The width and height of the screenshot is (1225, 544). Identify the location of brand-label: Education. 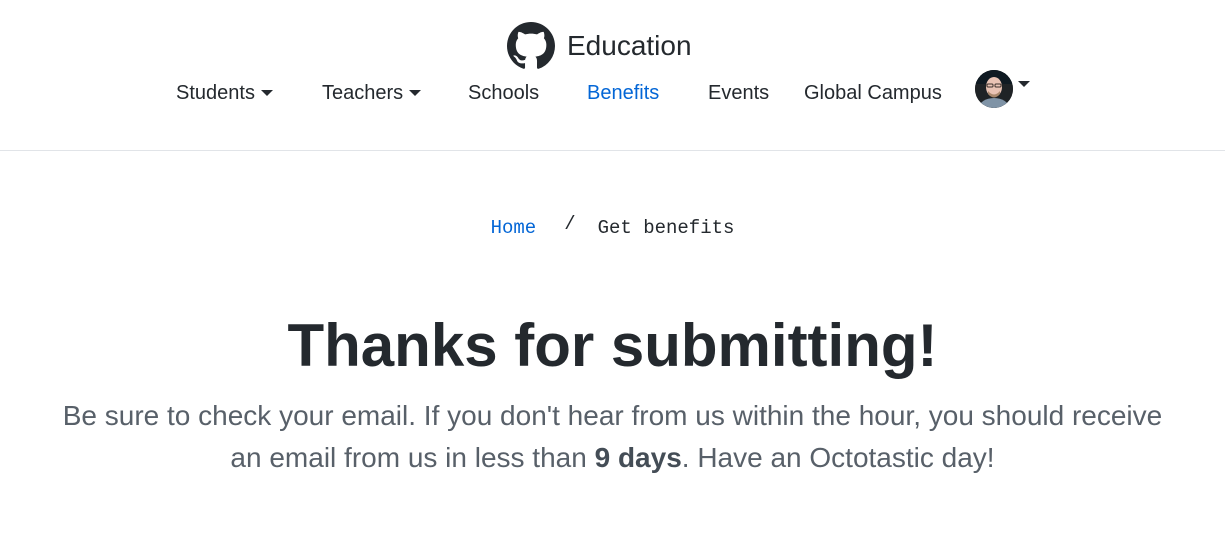
(629, 45).